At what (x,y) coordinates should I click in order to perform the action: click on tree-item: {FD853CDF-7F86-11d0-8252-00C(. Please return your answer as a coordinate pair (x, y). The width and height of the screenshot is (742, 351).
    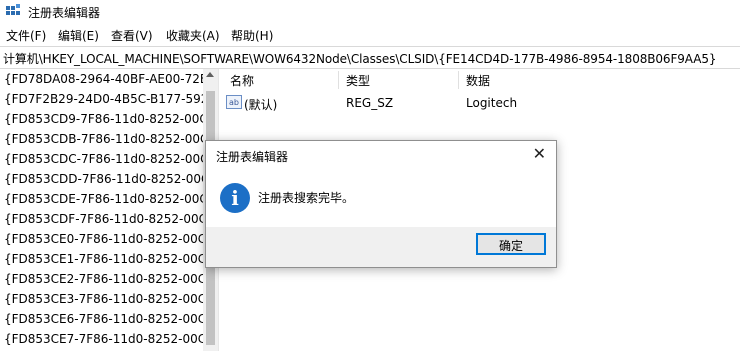
    Looking at the image, I should click on (103, 219).